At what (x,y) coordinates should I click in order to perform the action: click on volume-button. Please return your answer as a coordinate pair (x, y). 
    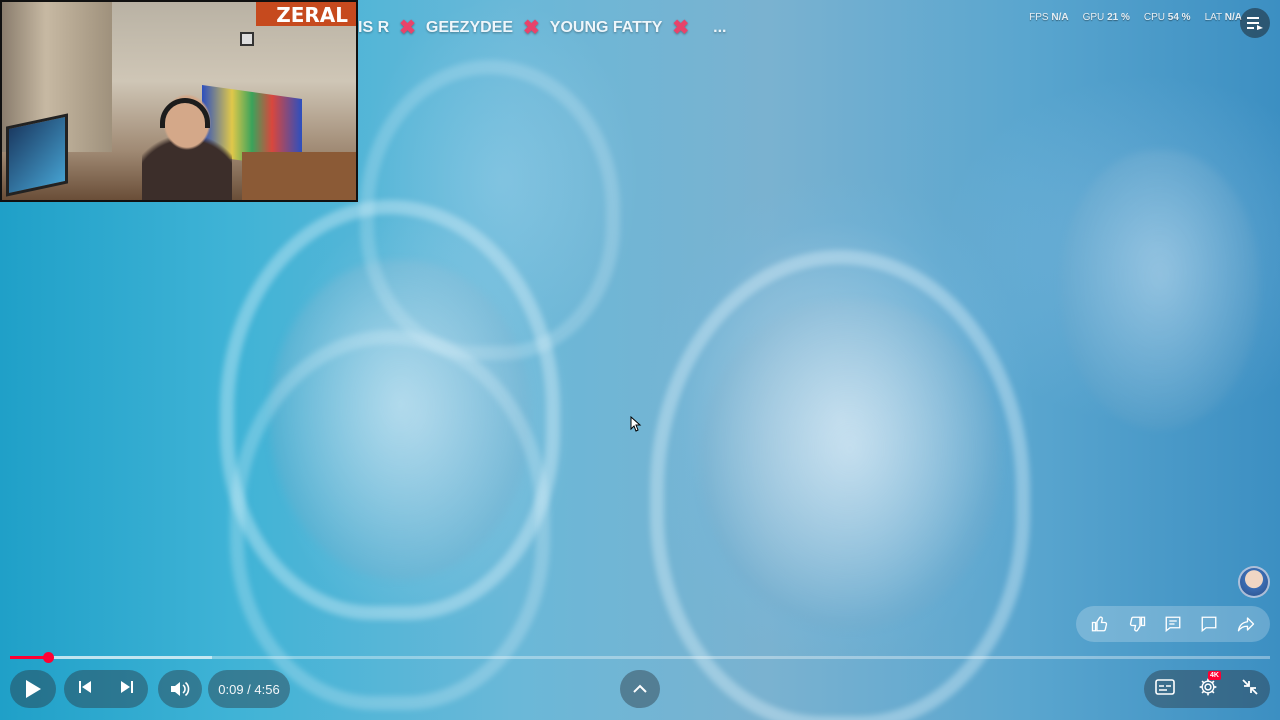
    Looking at the image, I should click on (180, 689).